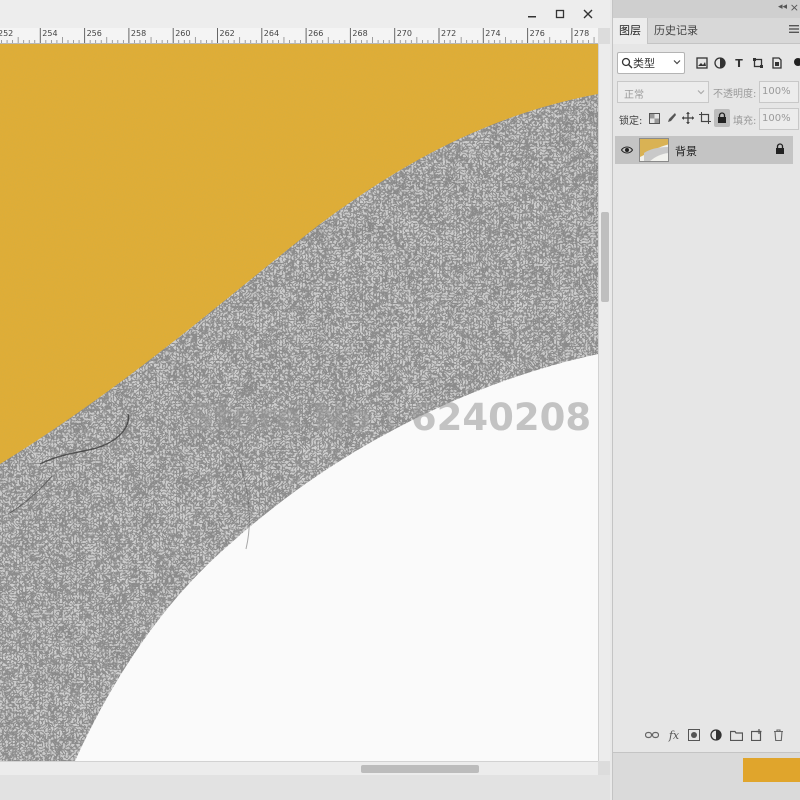 This screenshot has width=800, height=800. What do you see at coordinates (778, 735) in the screenshot?
I see `delete-layer-icon` at bounding box center [778, 735].